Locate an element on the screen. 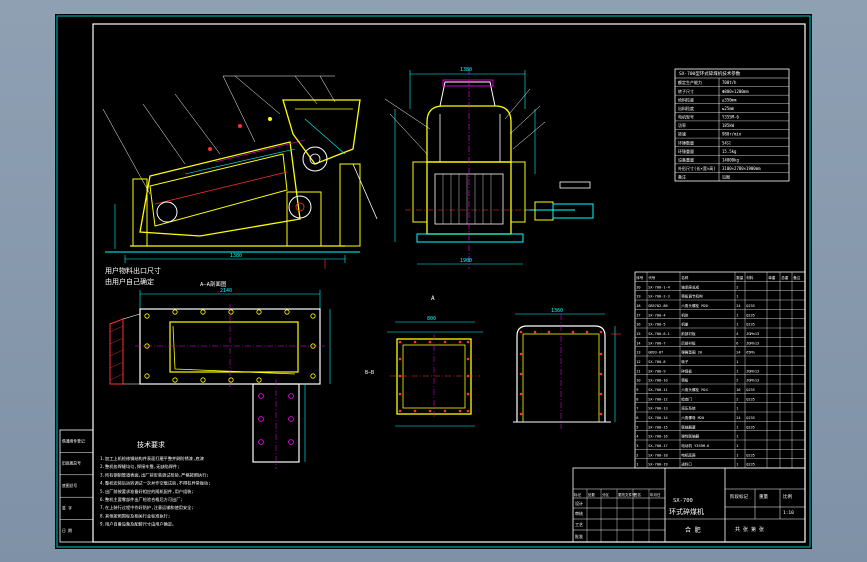  parts-cell: 后部衬板 is located at coordinates (688, 342).